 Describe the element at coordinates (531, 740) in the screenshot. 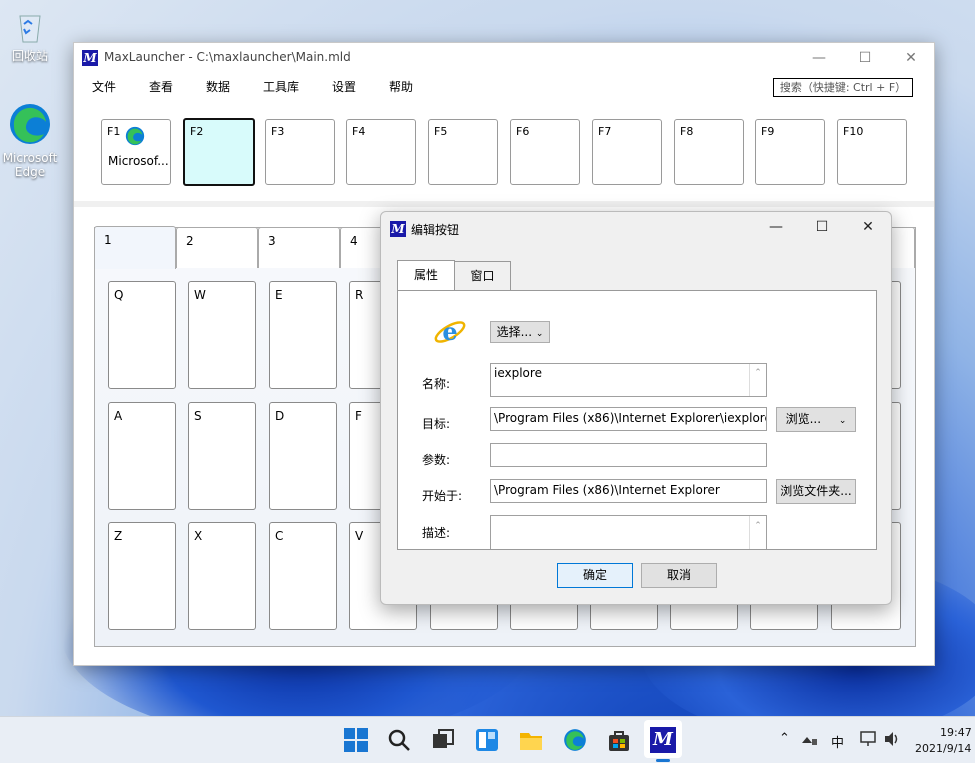

I see `file-explorer-icon` at that location.